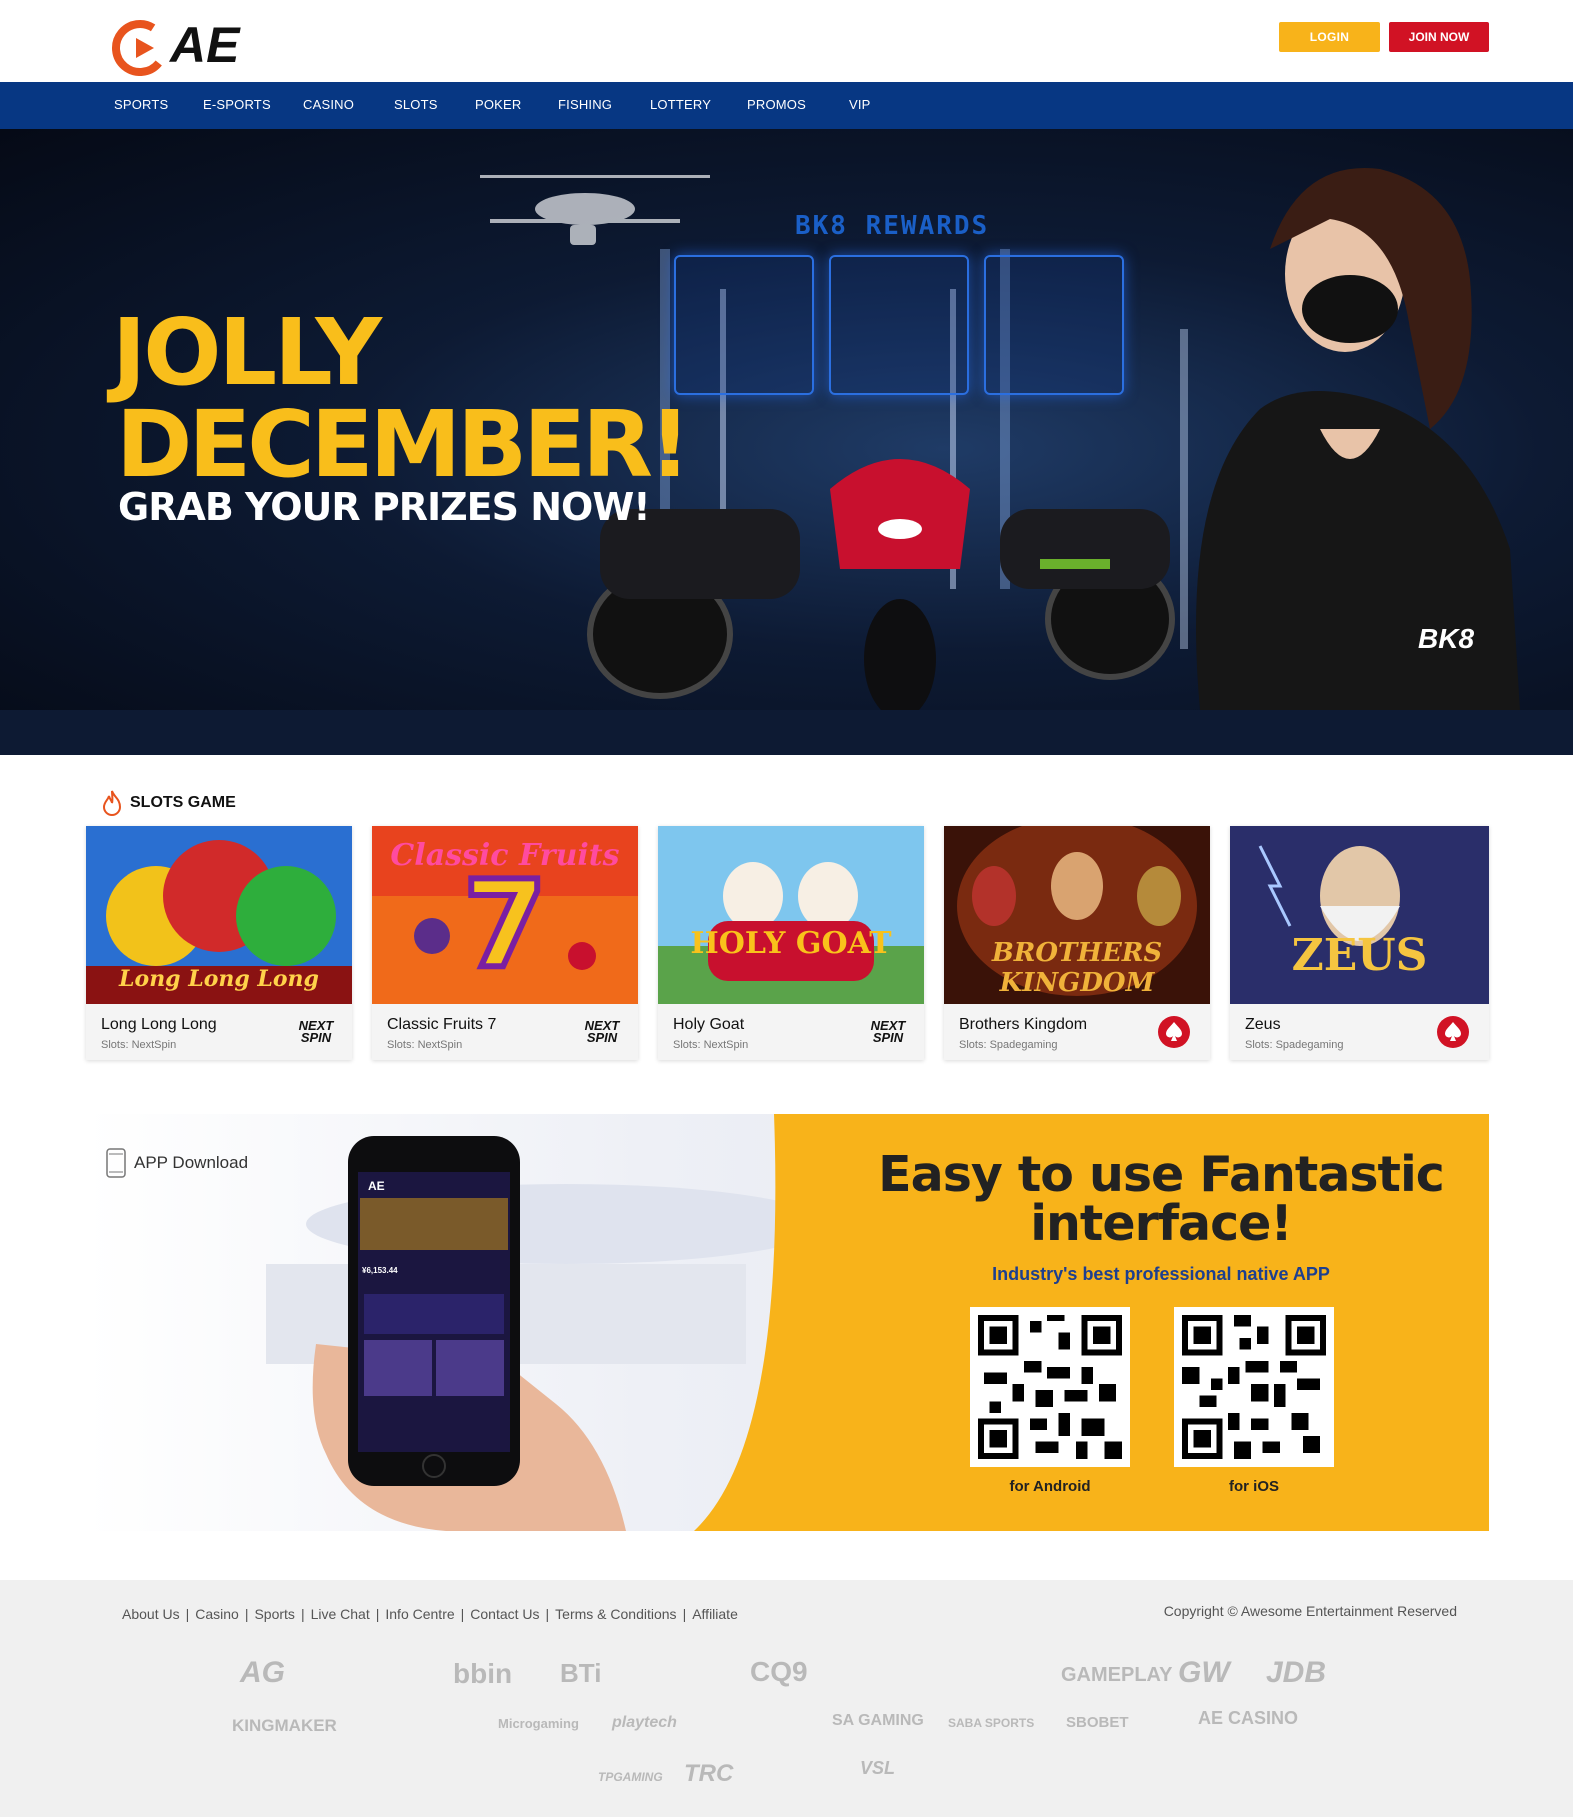 This screenshot has height=1817, width=1573. What do you see at coordinates (247, 352) in the screenshot?
I see `hero-title-line1: JOLLY` at bounding box center [247, 352].